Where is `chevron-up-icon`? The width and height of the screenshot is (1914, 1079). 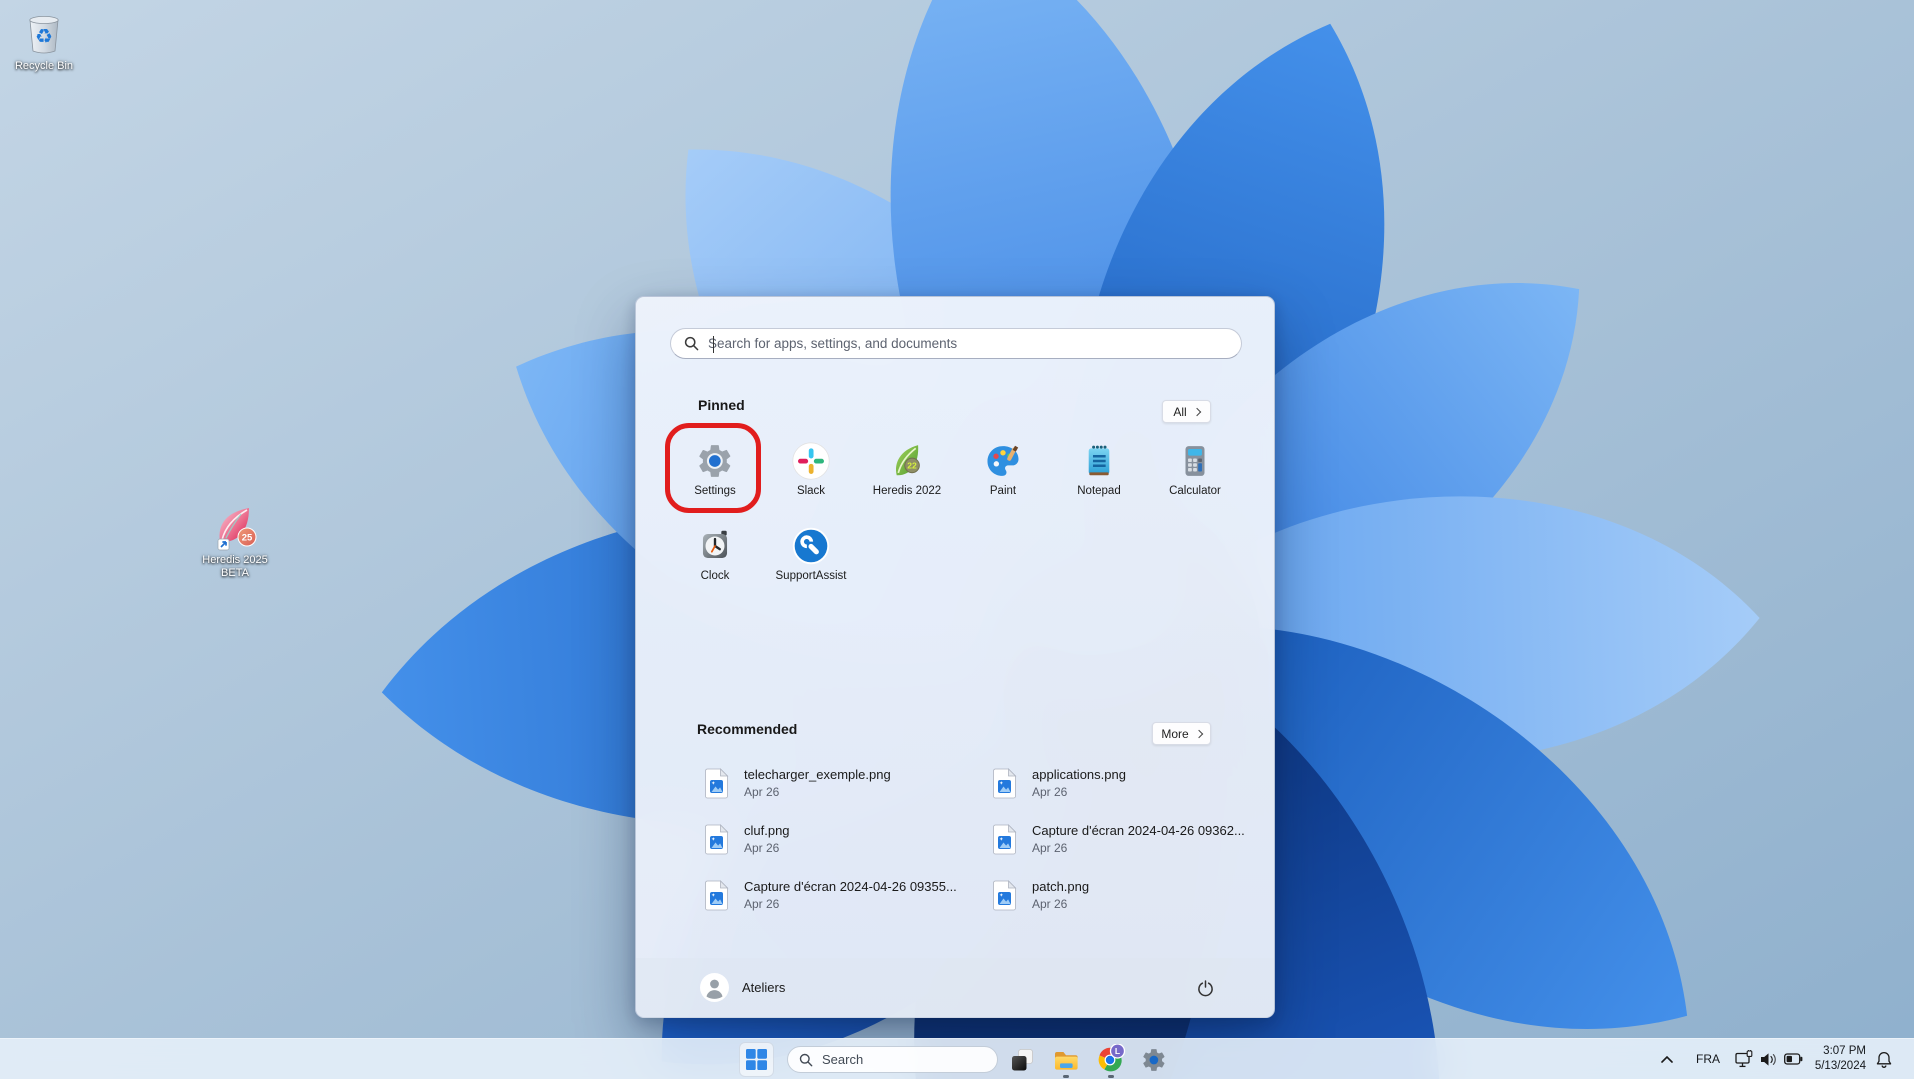
chevron-up-icon is located at coordinates (1667, 1059).